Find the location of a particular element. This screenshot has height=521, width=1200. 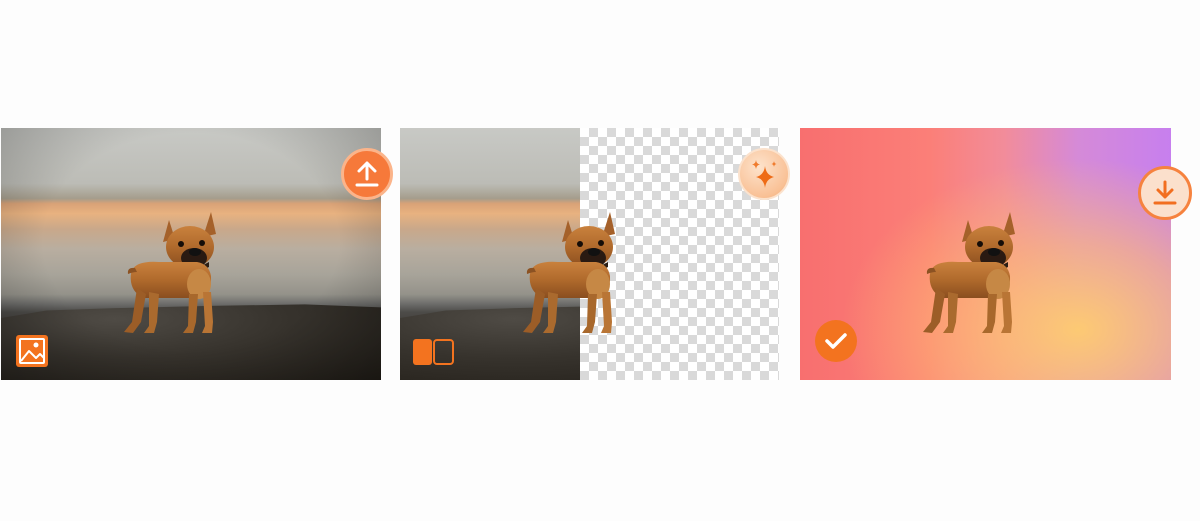

download-button is located at coordinates (1165, 193).